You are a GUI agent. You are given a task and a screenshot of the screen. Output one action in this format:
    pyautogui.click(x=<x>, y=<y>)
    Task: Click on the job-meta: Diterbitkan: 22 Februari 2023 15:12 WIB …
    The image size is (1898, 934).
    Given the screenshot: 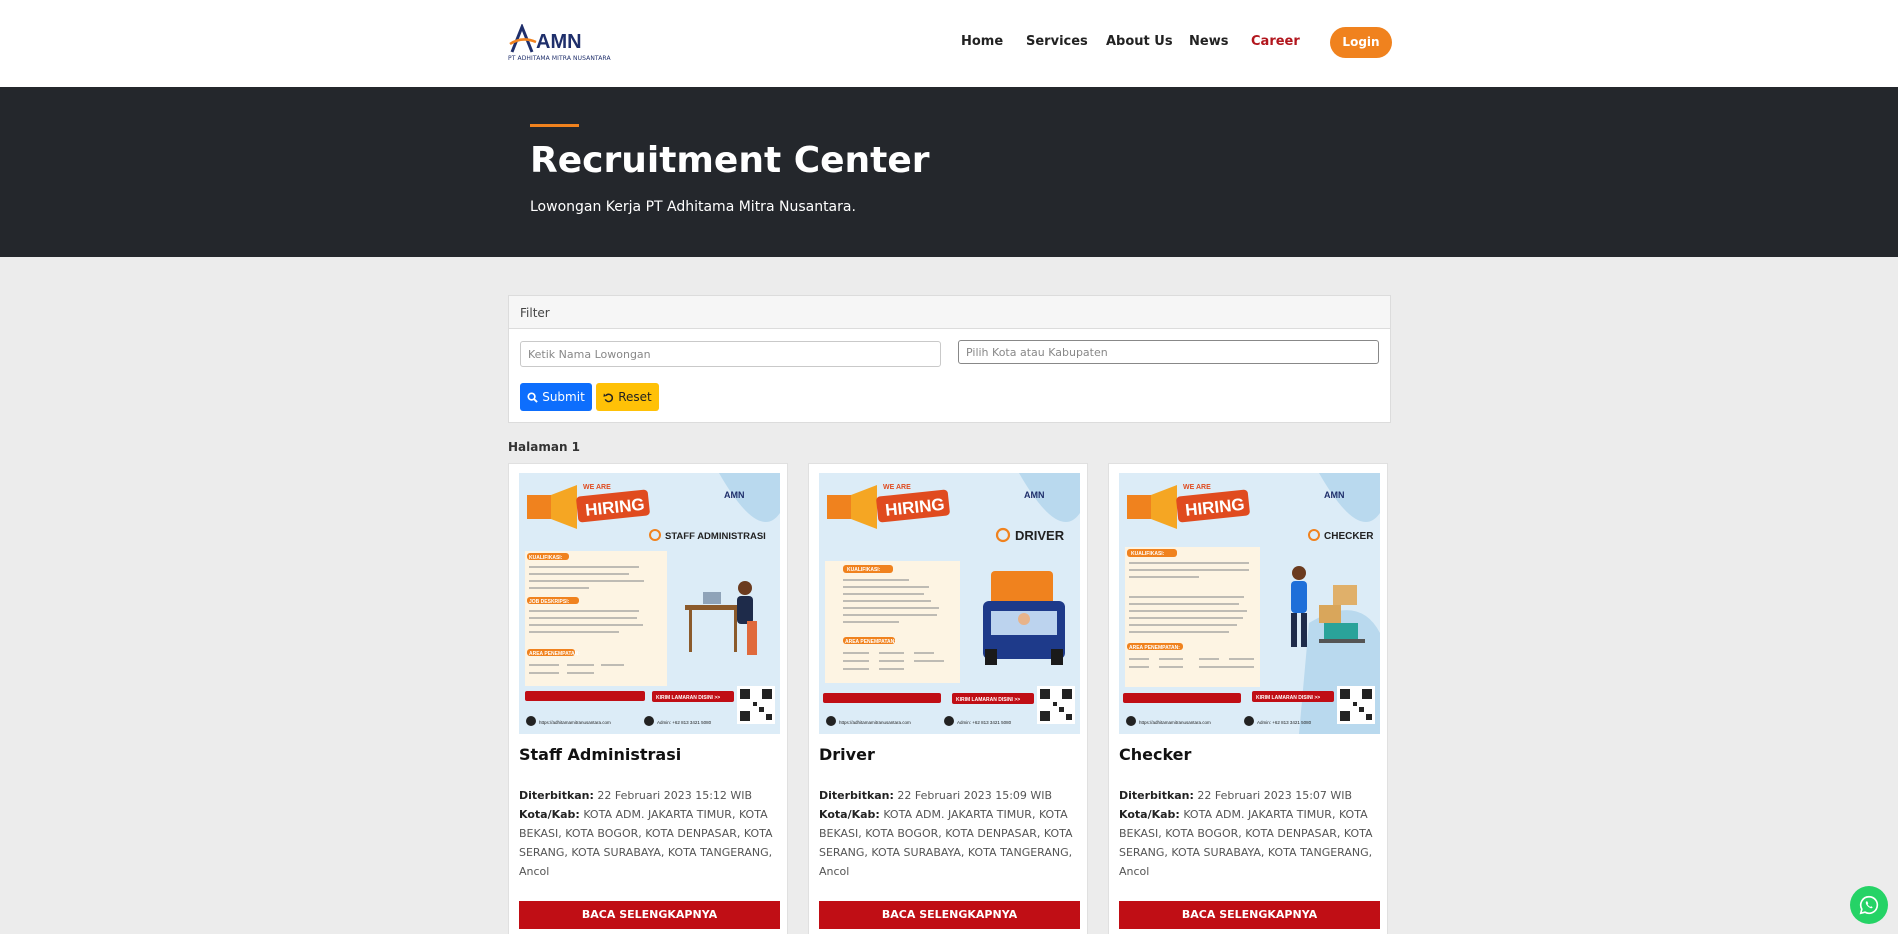 What is the action you would take?
    pyautogui.click(x=650, y=833)
    